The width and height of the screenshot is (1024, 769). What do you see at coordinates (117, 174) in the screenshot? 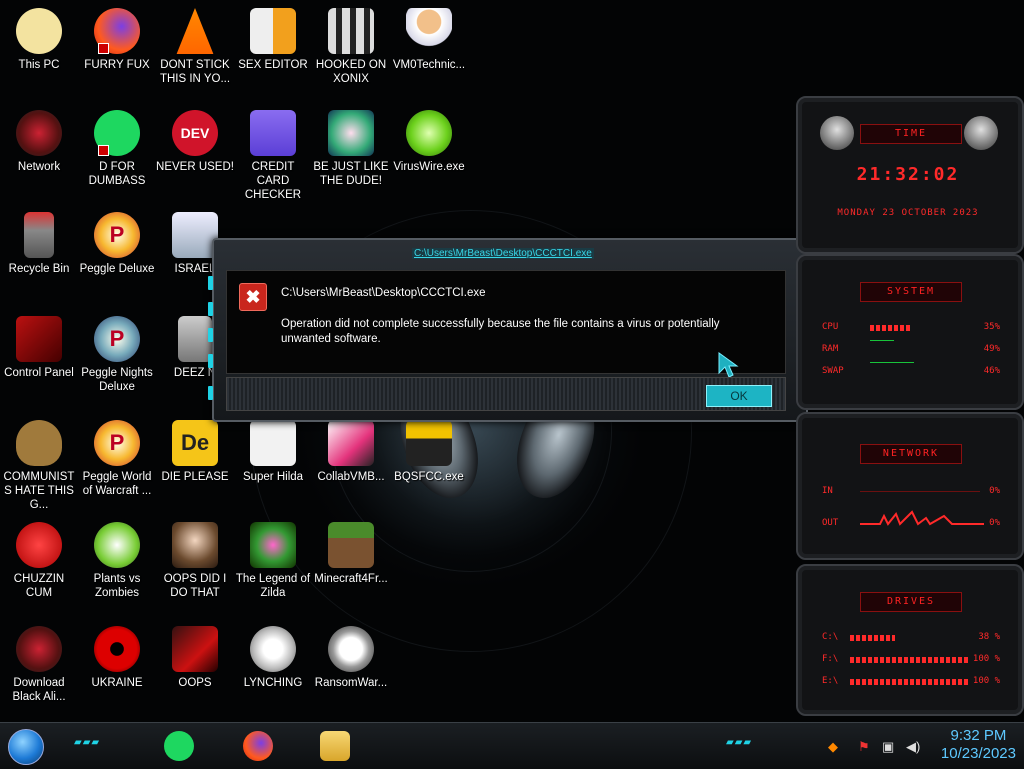
I see `icon-label: D FOR DUMBASS` at bounding box center [117, 174].